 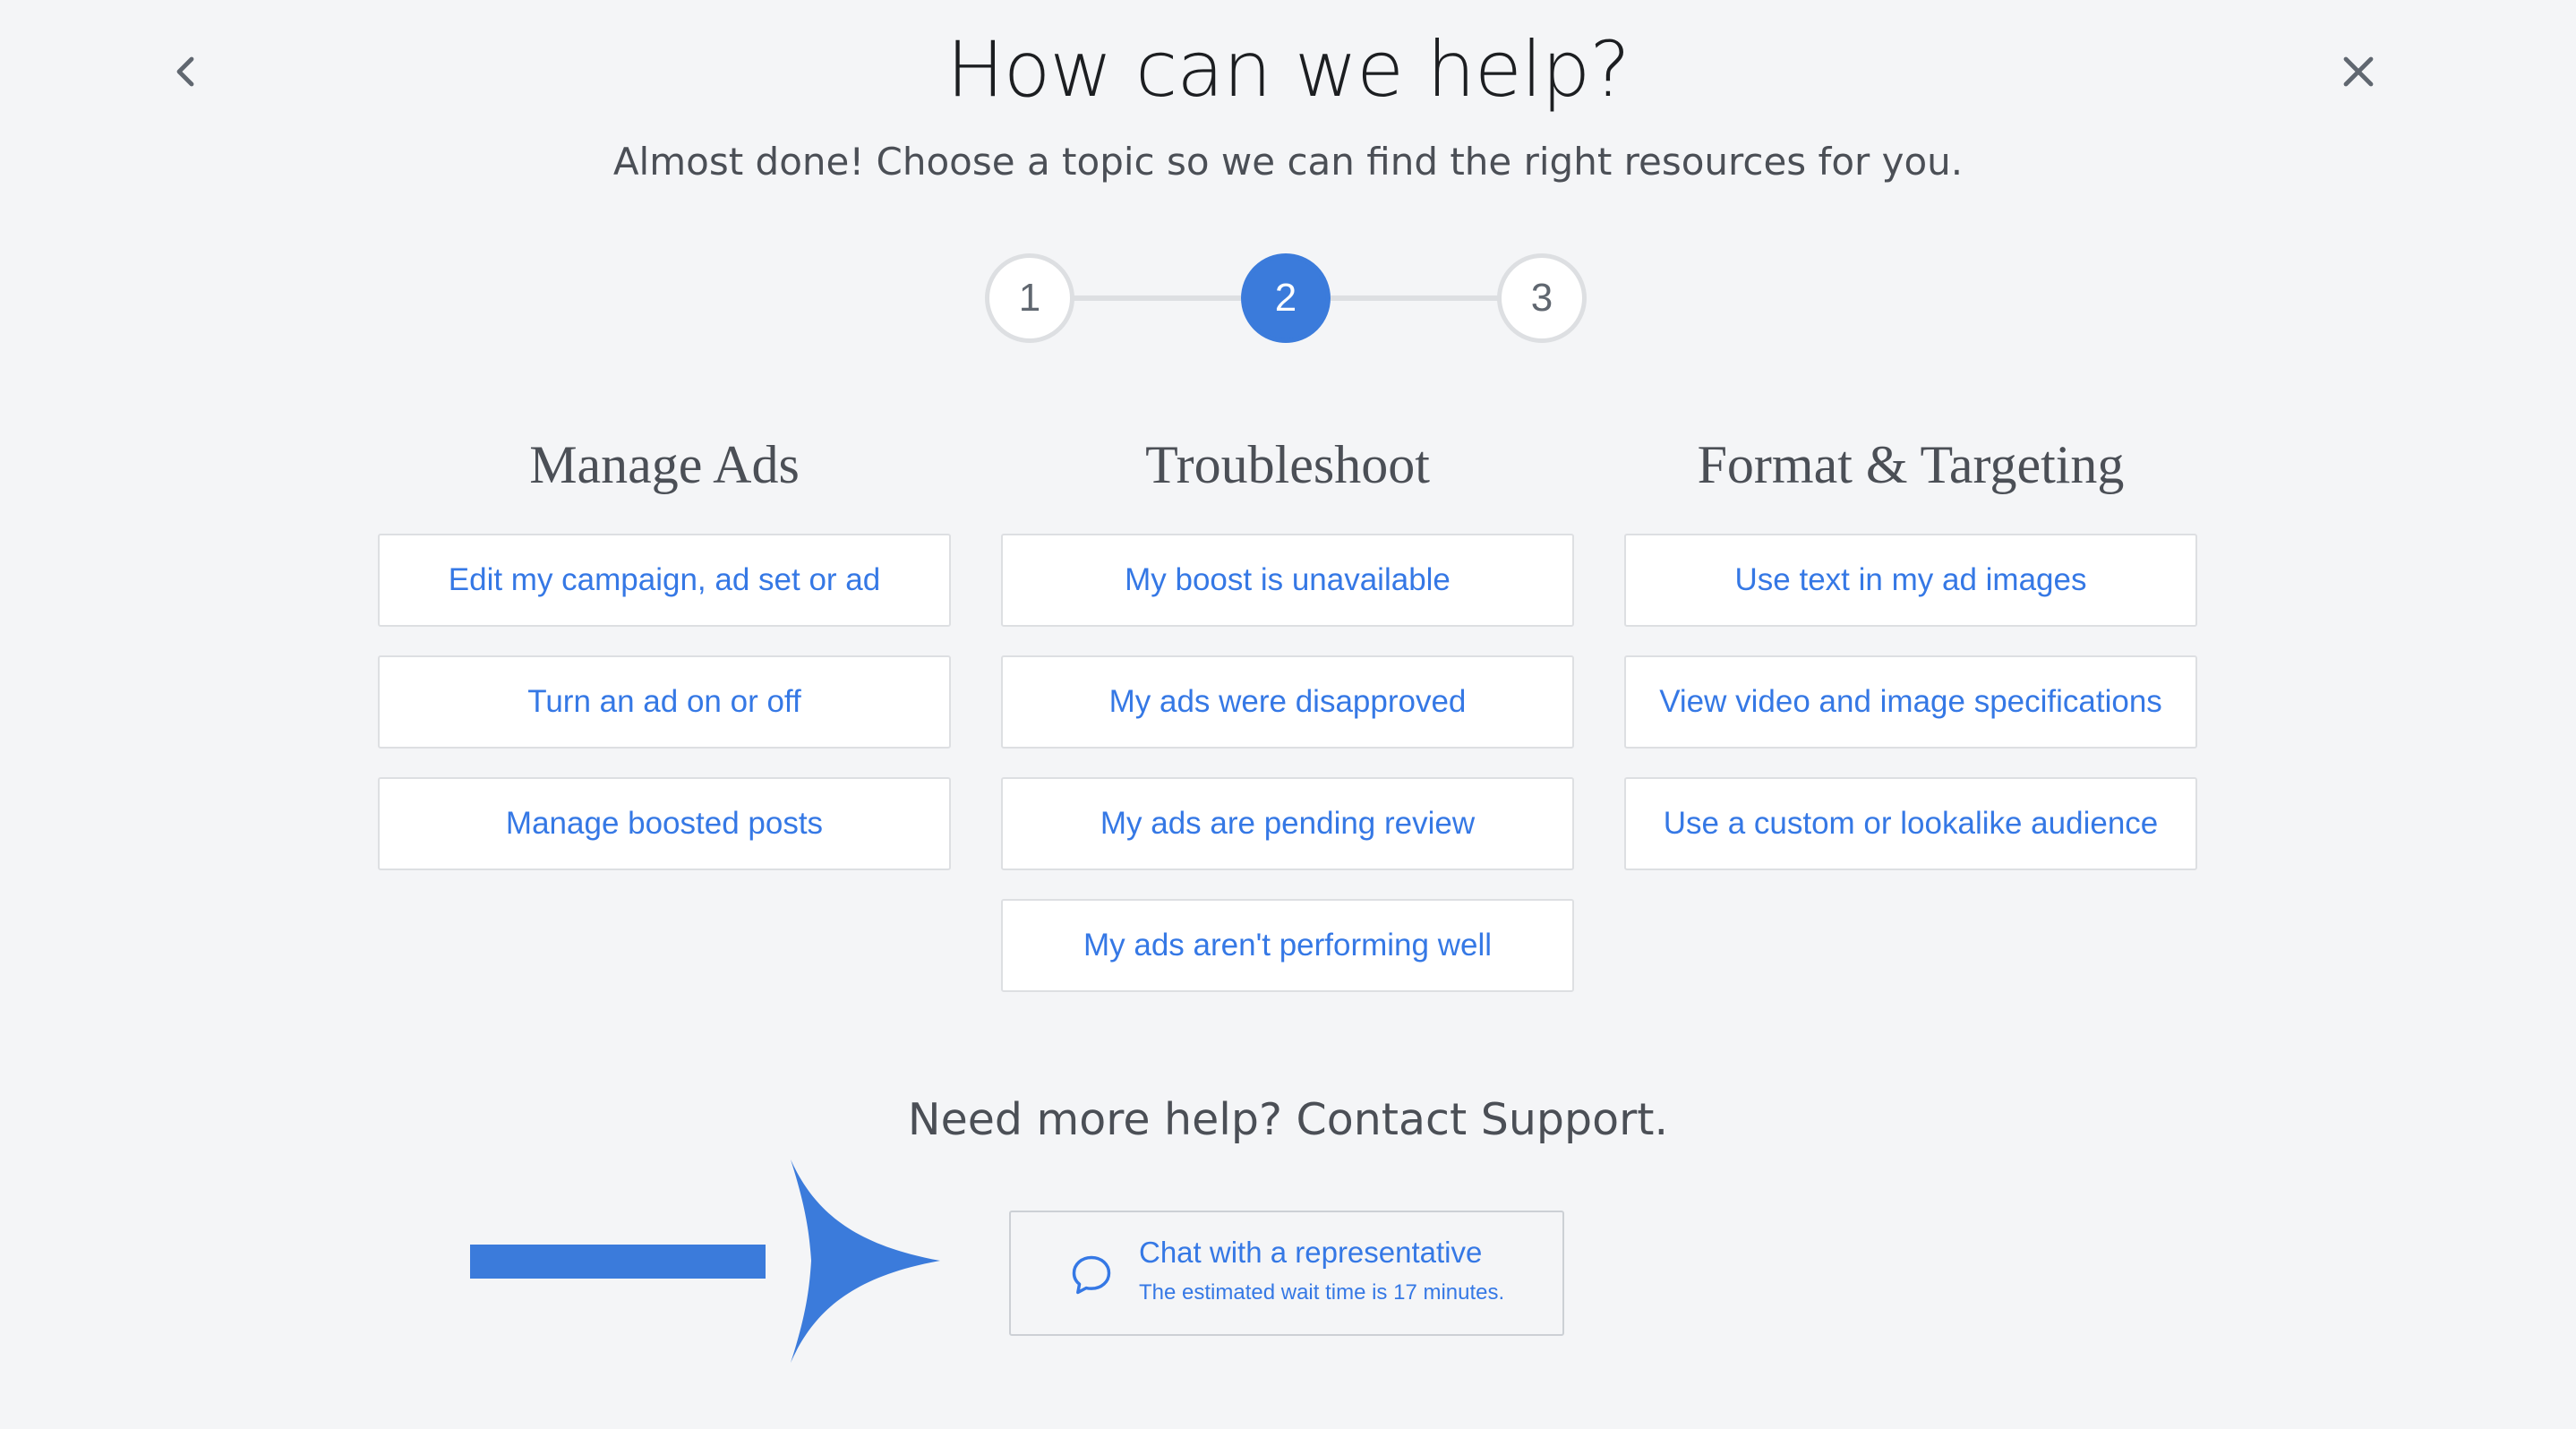 What do you see at coordinates (1029, 298) in the screenshot?
I see `step-1: 1` at bounding box center [1029, 298].